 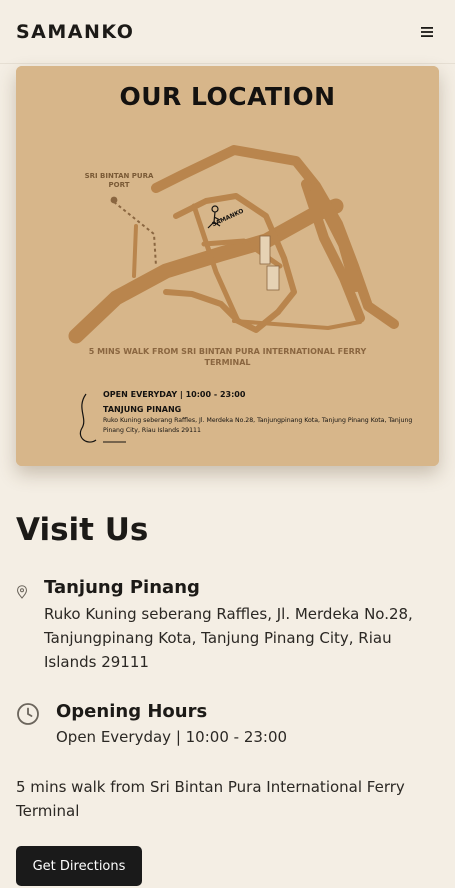 What do you see at coordinates (227, 32) in the screenshot?
I see `site-header: SAMANKO` at bounding box center [227, 32].